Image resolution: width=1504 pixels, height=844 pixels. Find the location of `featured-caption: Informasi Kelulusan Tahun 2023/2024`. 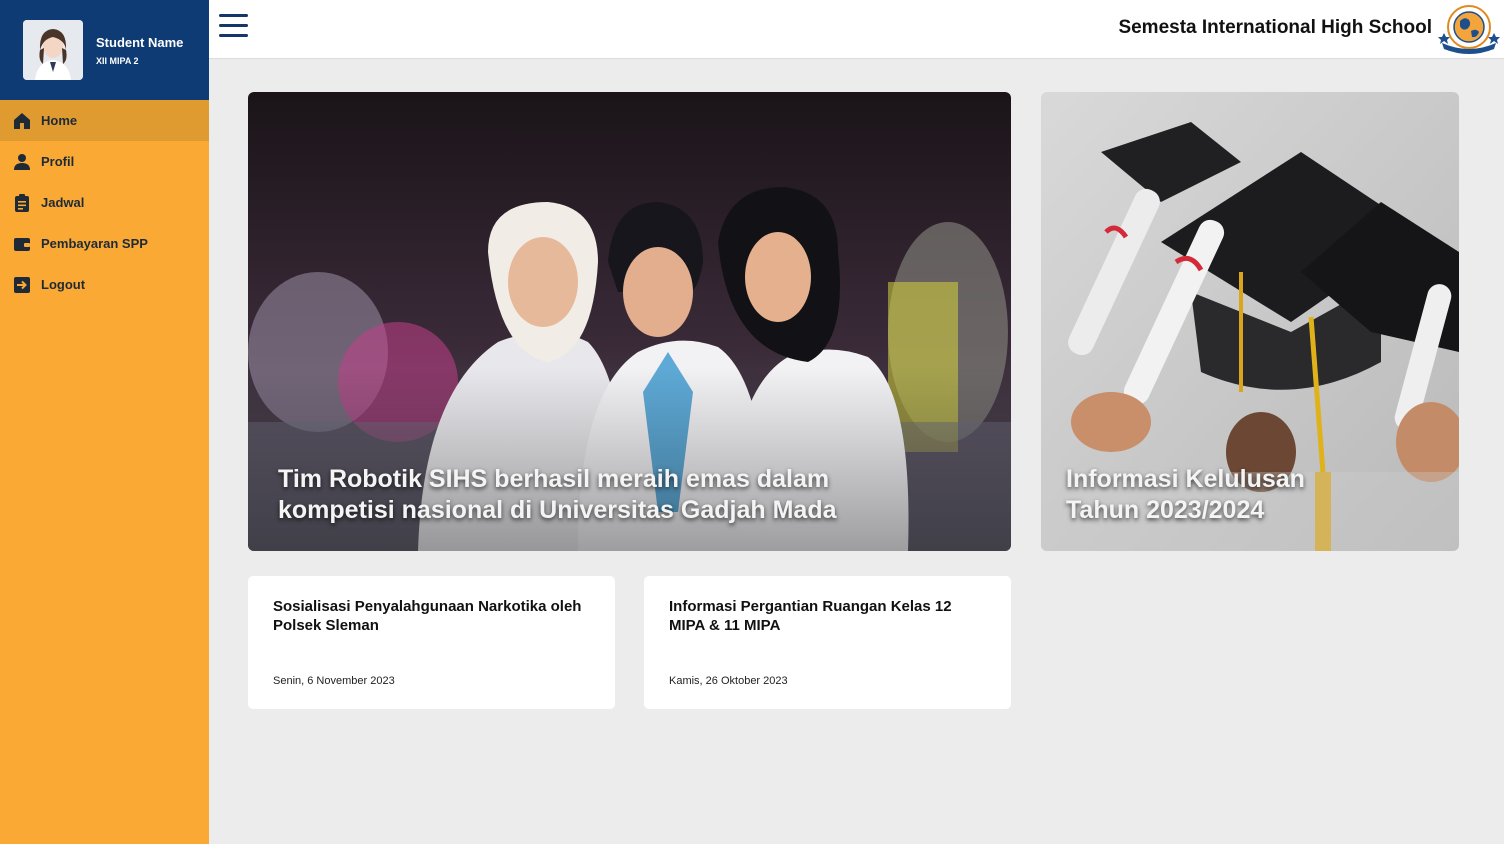

featured-caption: Informasi Kelulusan Tahun 2023/2024 is located at coordinates (1185, 494).